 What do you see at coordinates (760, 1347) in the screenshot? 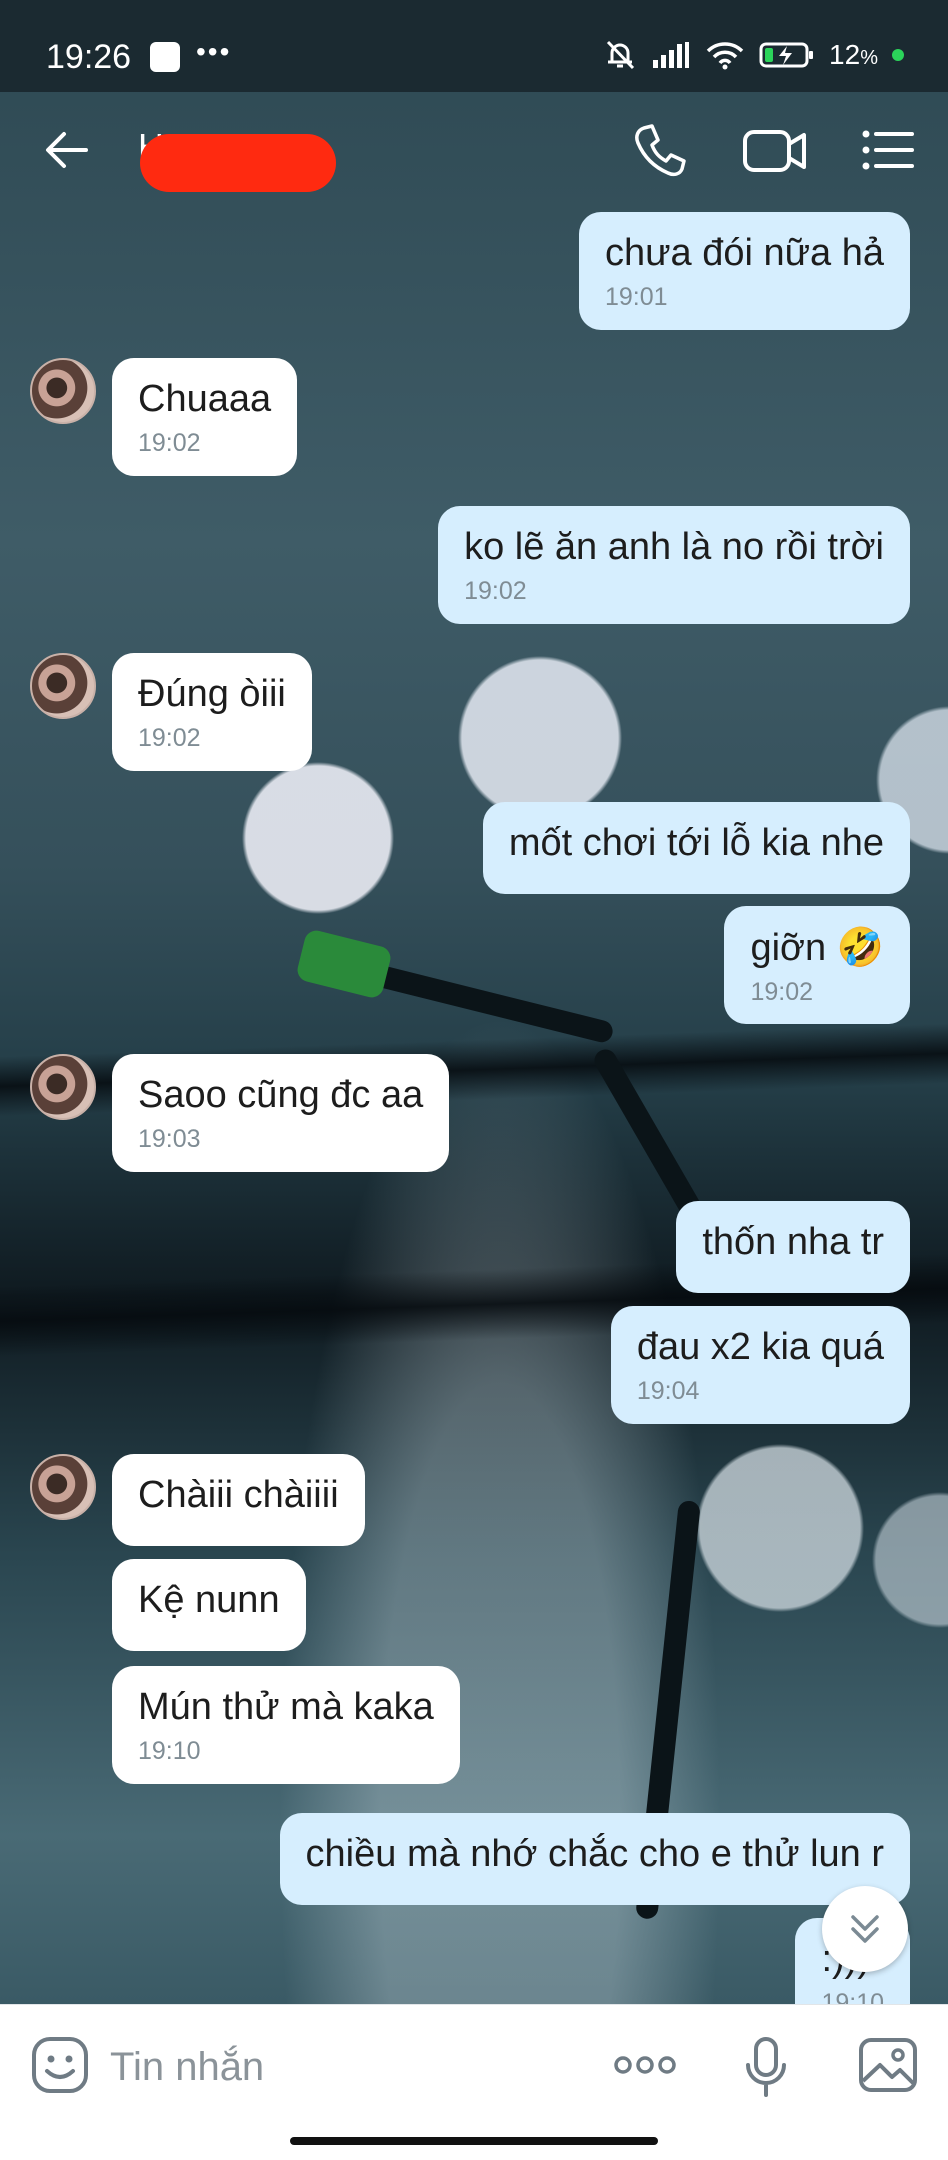
I see `message-text: đau x2 kia quá` at bounding box center [760, 1347].